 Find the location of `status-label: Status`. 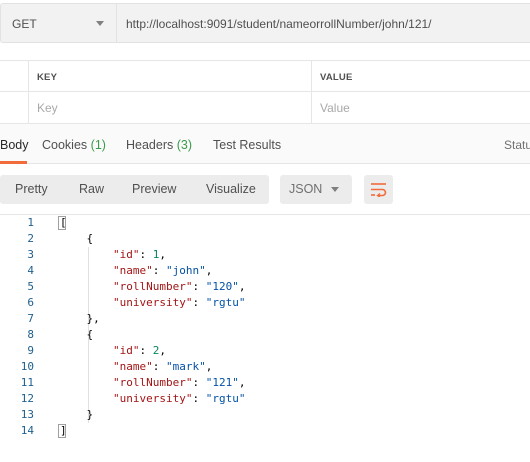

status-label: Status is located at coordinates (517, 145).